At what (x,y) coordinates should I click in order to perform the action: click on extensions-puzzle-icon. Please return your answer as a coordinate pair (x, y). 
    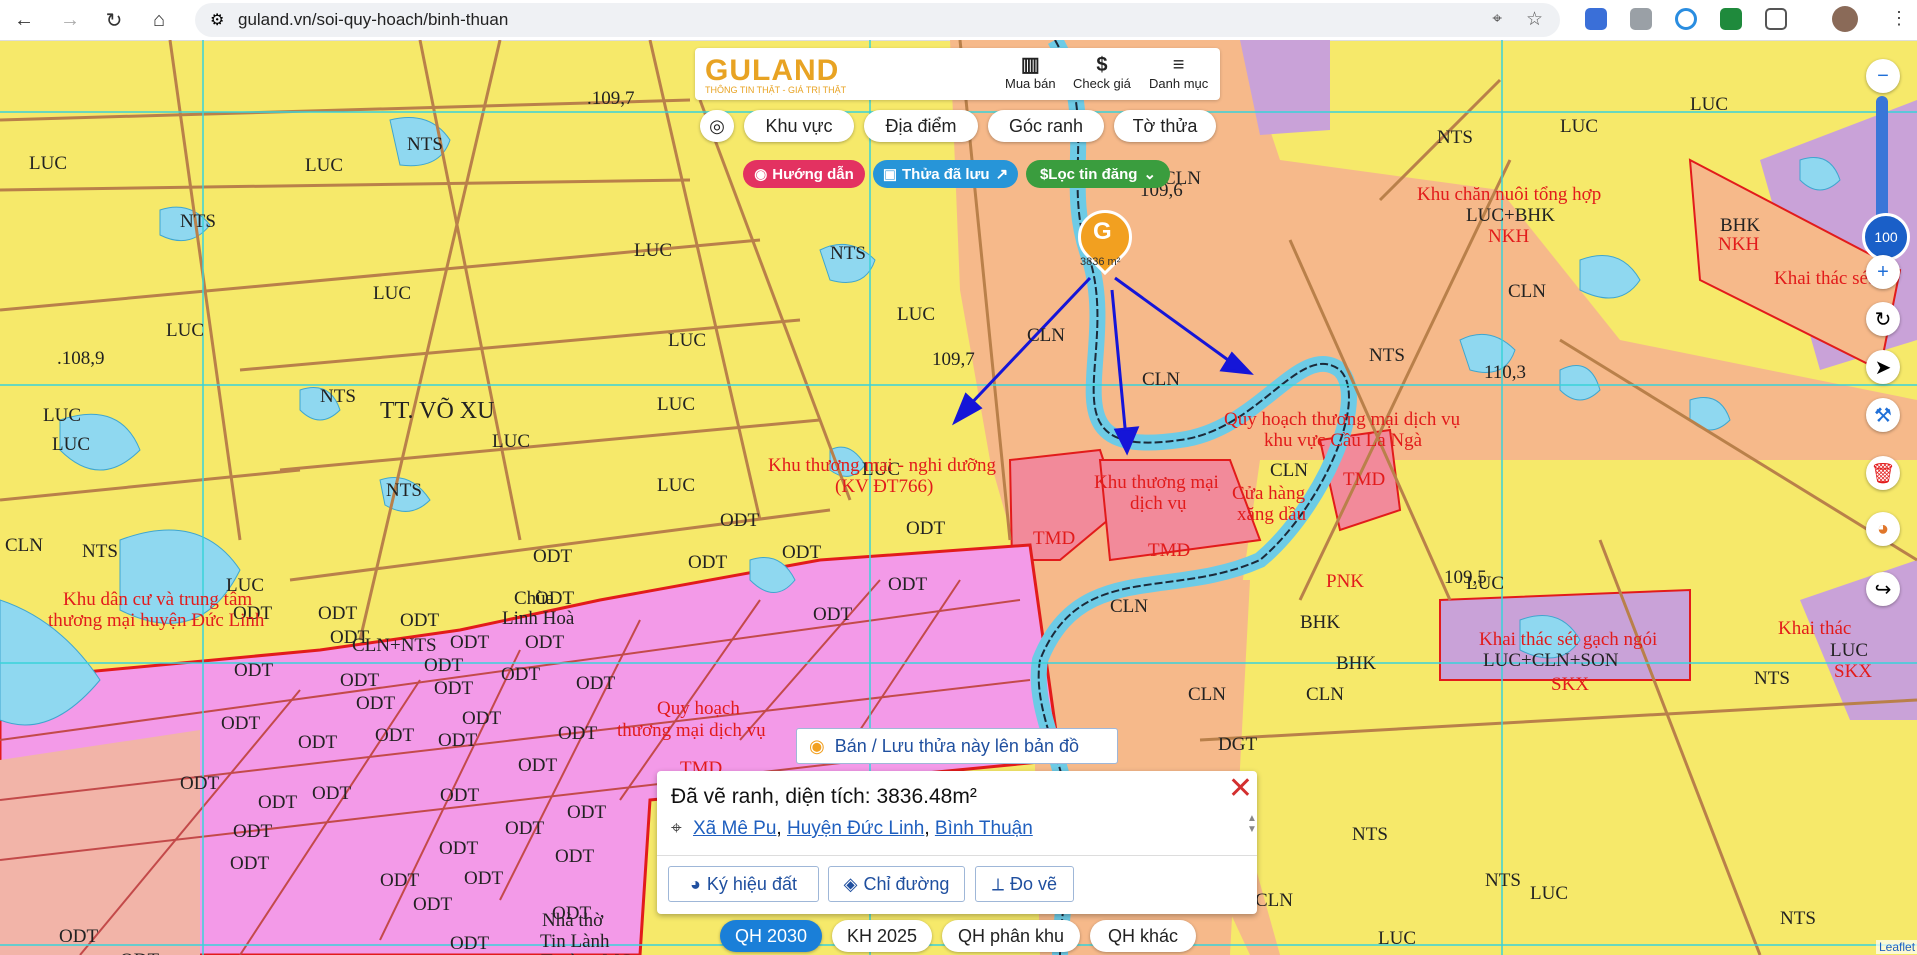
    Looking at the image, I should click on (1776, 19).